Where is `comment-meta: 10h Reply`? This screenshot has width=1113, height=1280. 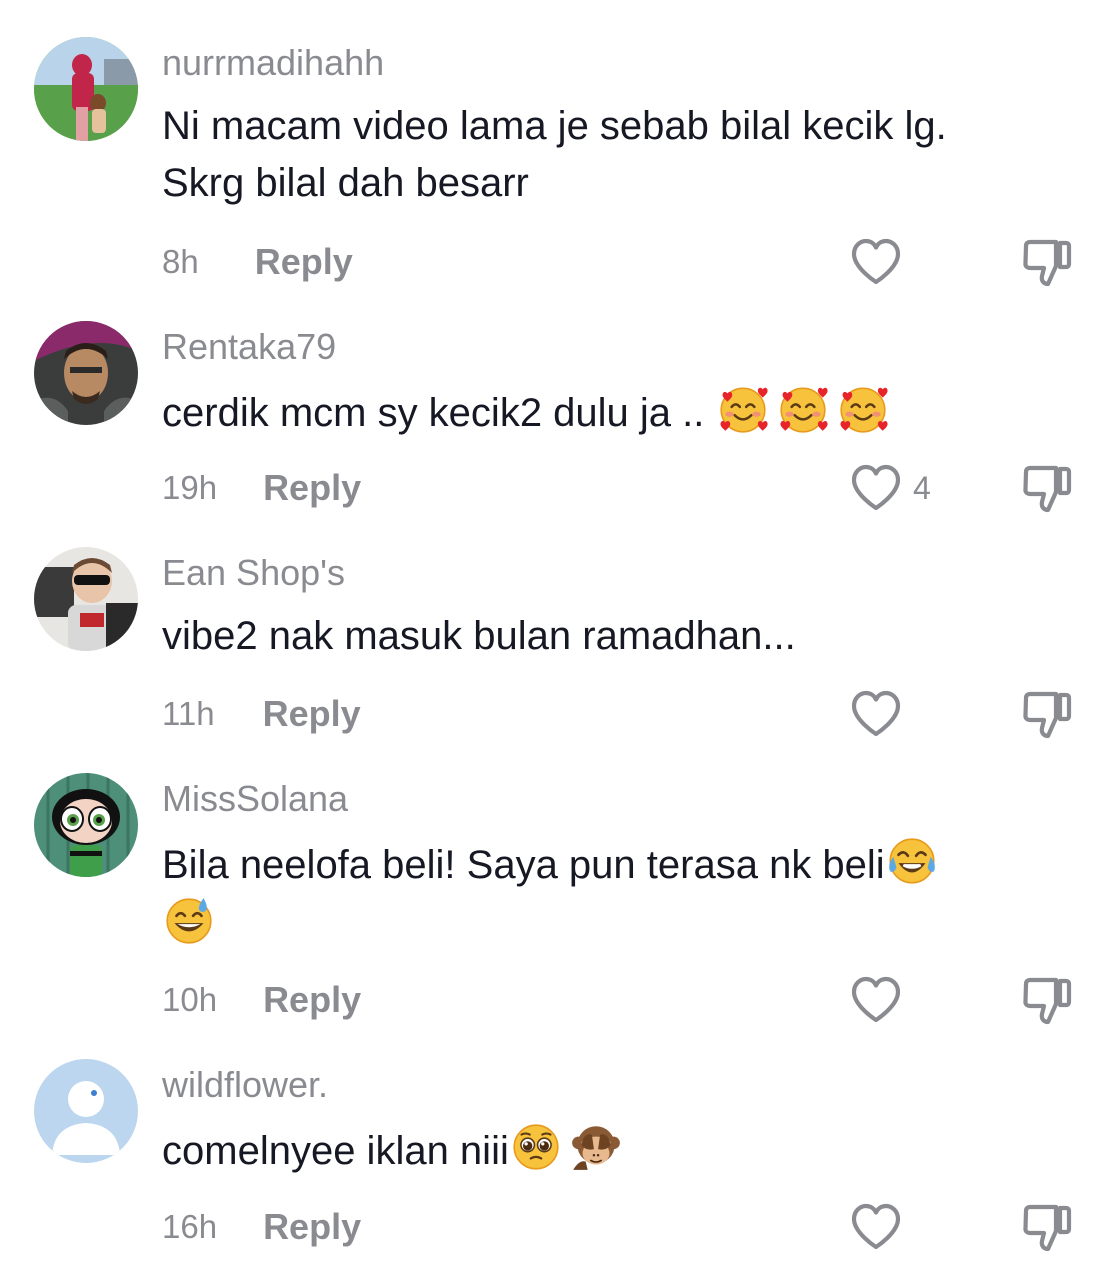 comment-meta: 10h Reply is located at coordinates (261, 1000).